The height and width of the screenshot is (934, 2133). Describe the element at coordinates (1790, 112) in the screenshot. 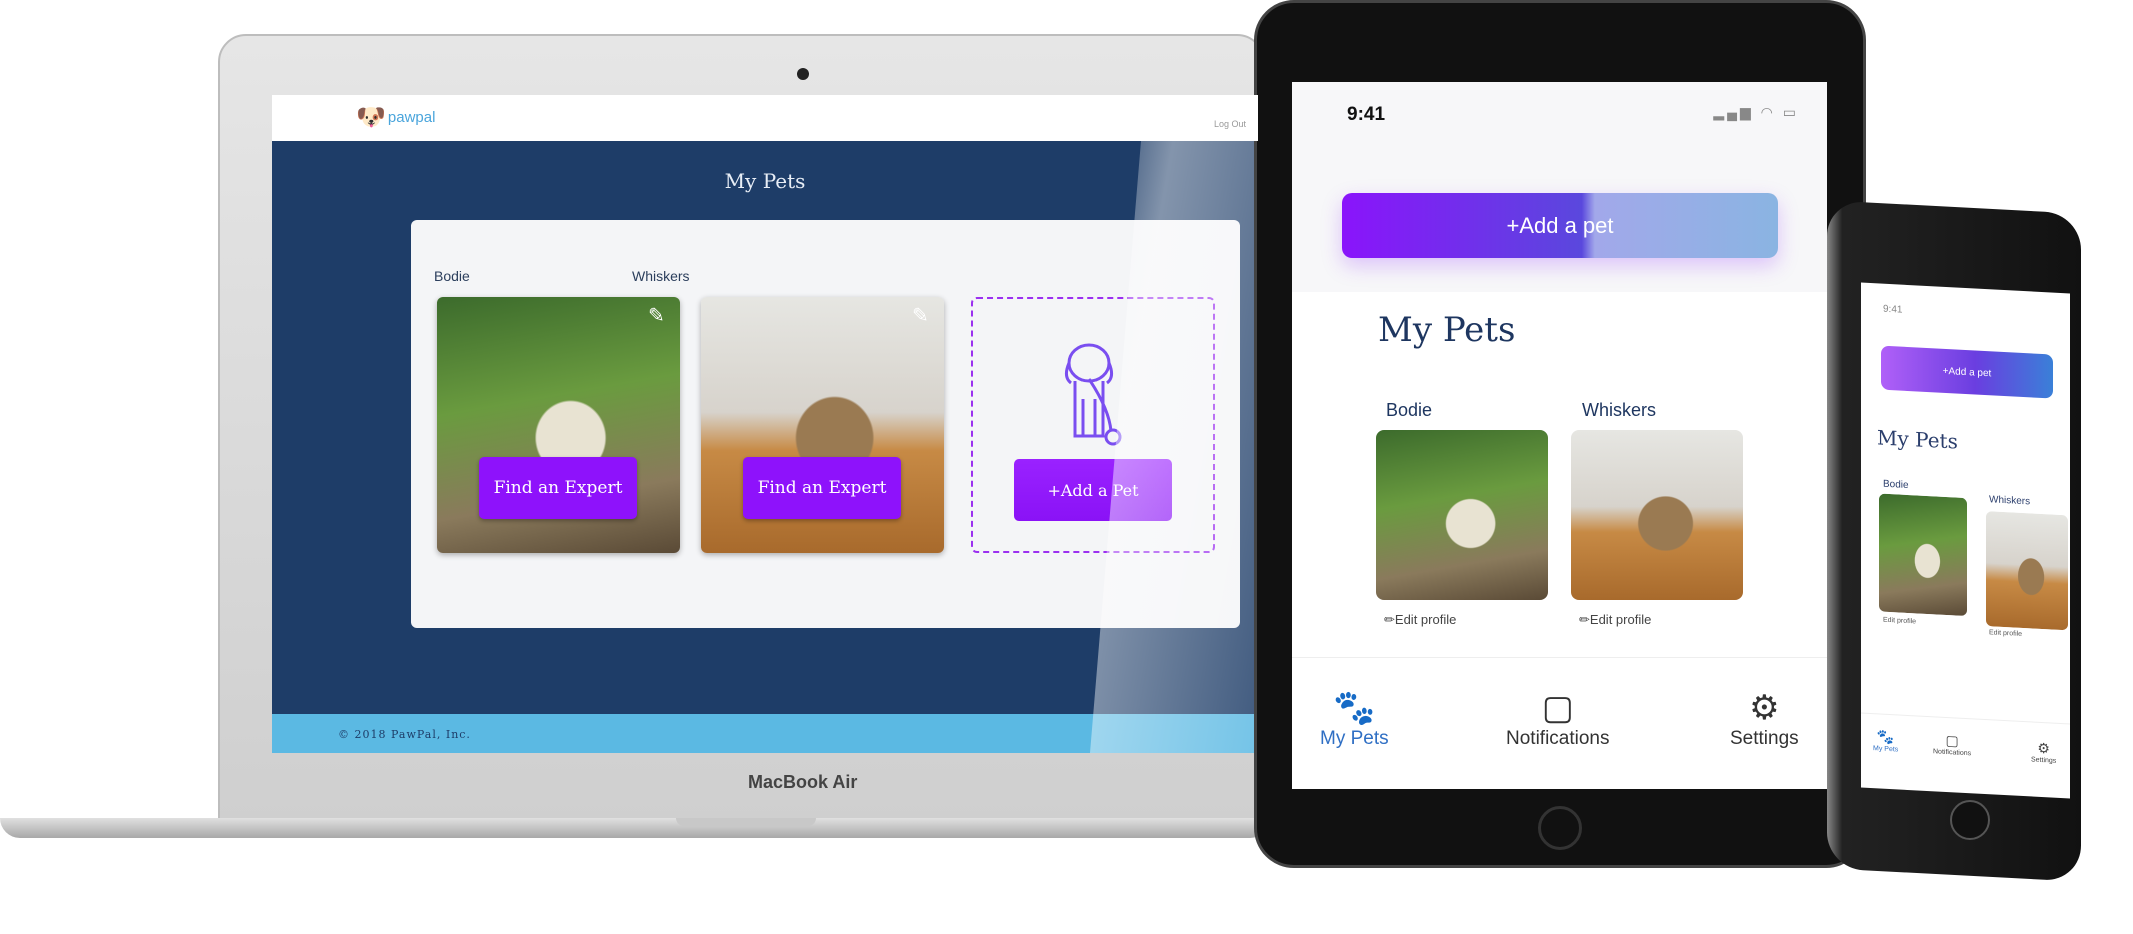

I see `battery-icon: ▭` at that location.